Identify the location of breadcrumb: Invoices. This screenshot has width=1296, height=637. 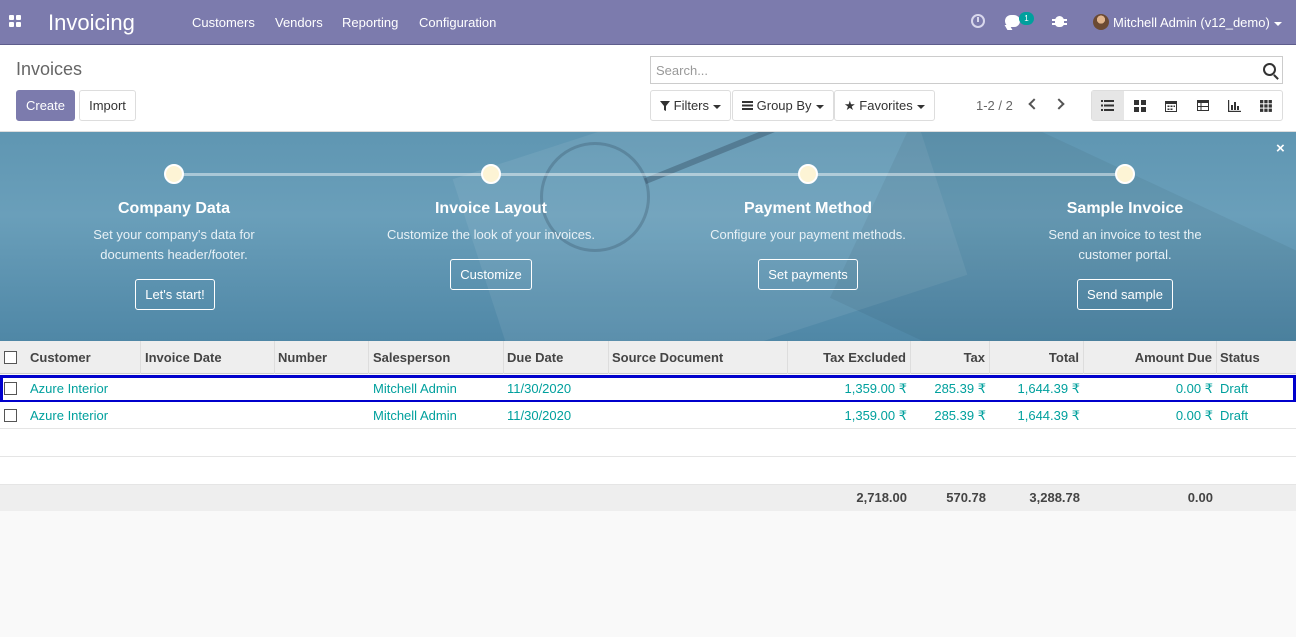
(49, 69).